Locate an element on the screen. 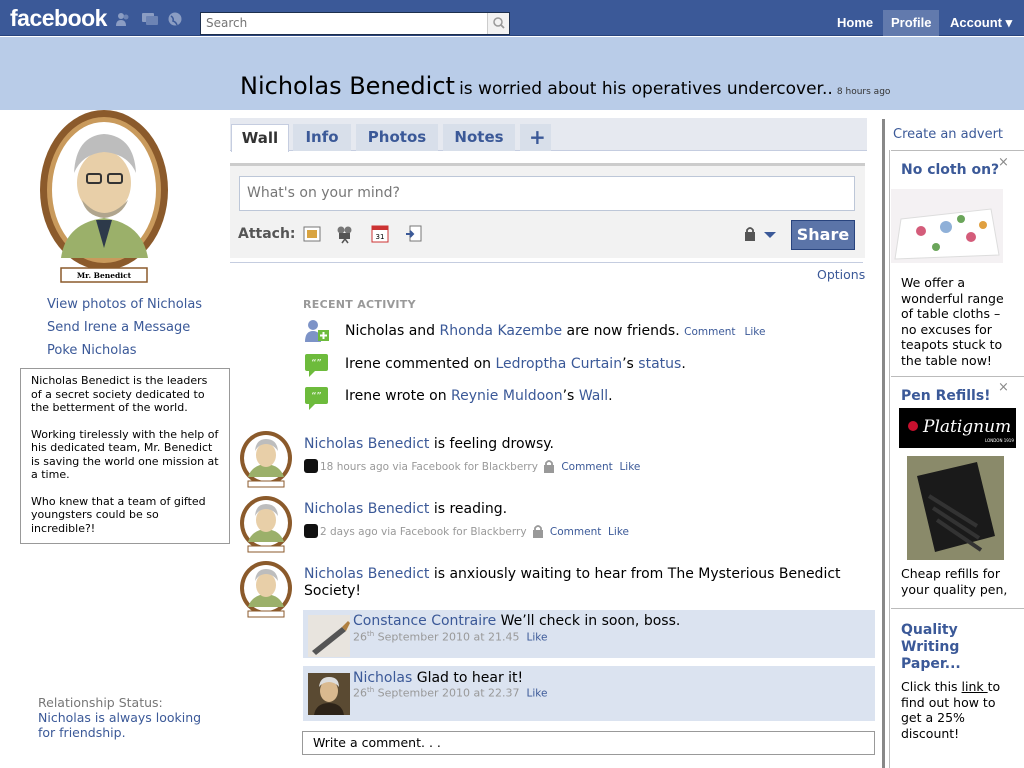  search-box is located at coordinates (355, 23).